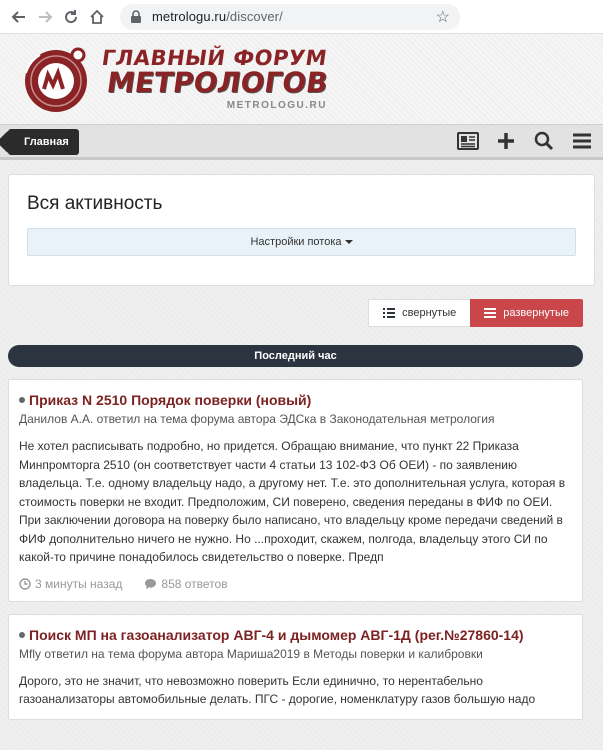 Image resolution: width=603 pixels, height=750 pixels. I want to click on logo-title-line2: МЕТРОЛОГОВ, so click(217, 82).